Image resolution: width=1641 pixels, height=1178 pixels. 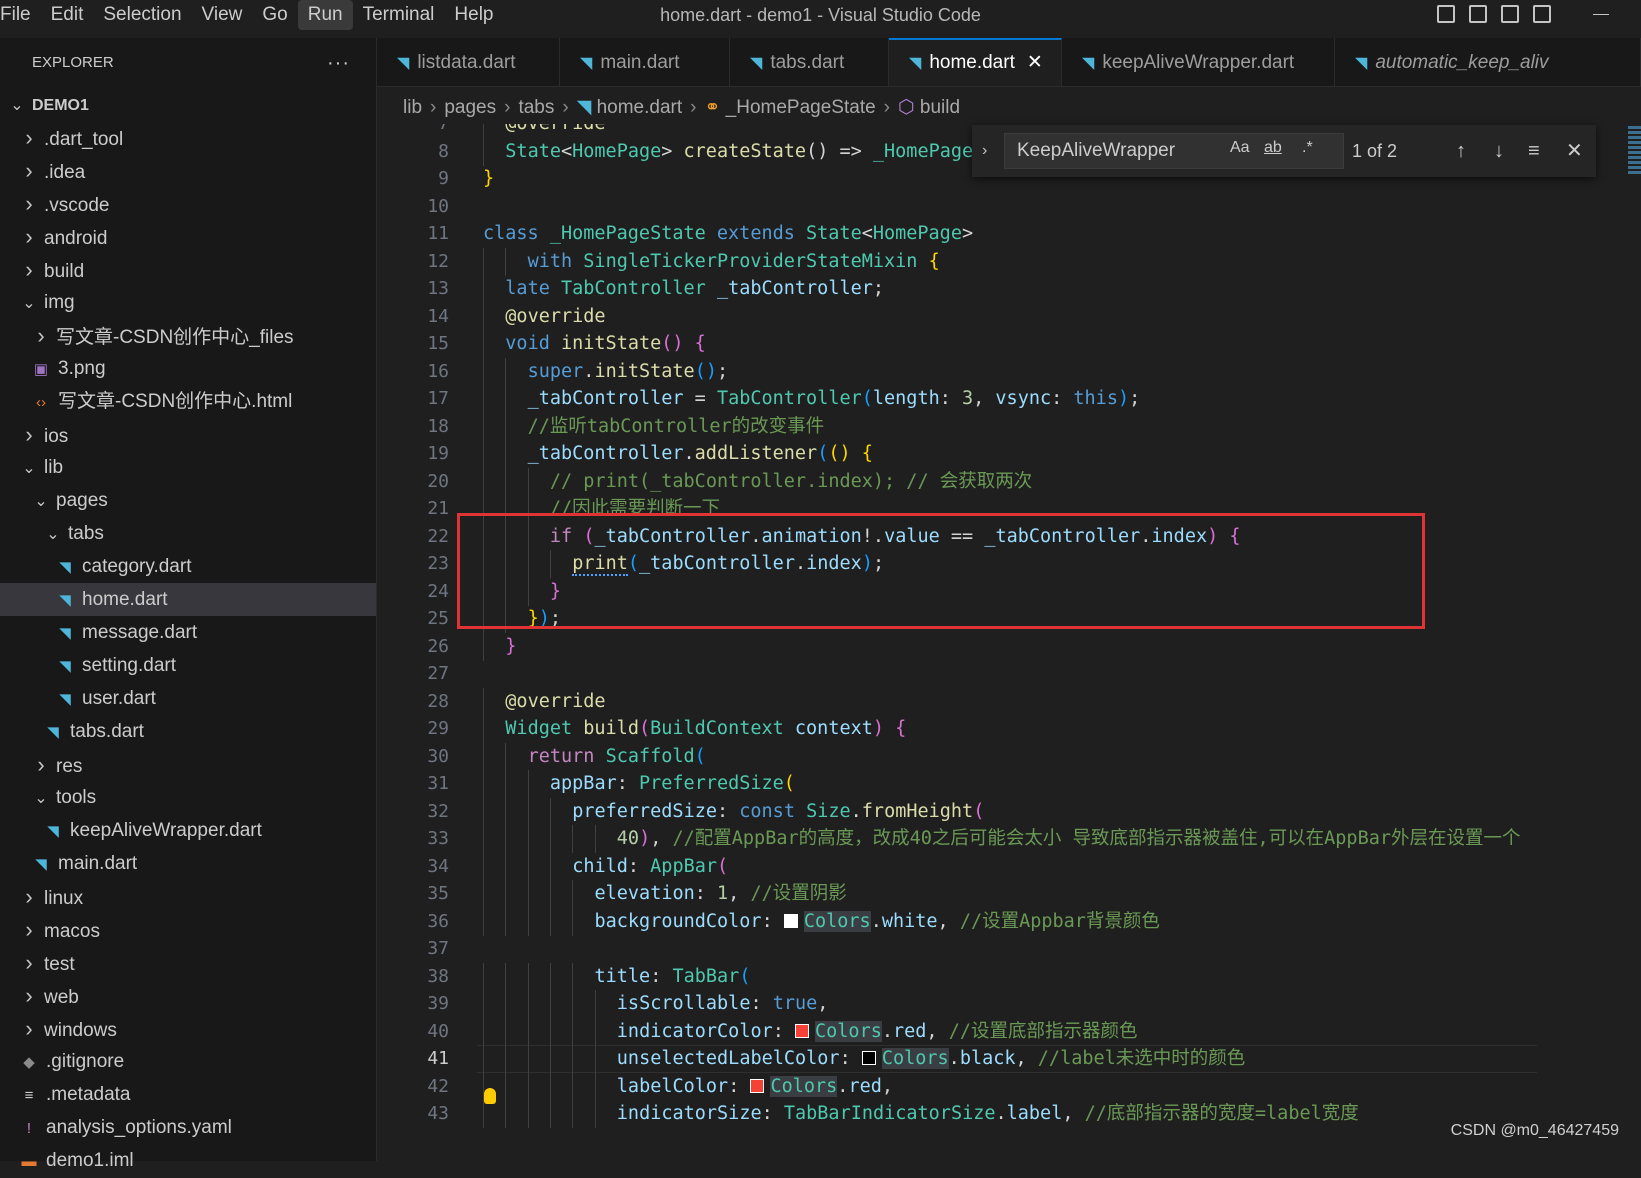 What do you see at coordinates (1307, 148) in the screenshot?
I see `use-regex-icon: .*` at bounding box center [1307, 148].